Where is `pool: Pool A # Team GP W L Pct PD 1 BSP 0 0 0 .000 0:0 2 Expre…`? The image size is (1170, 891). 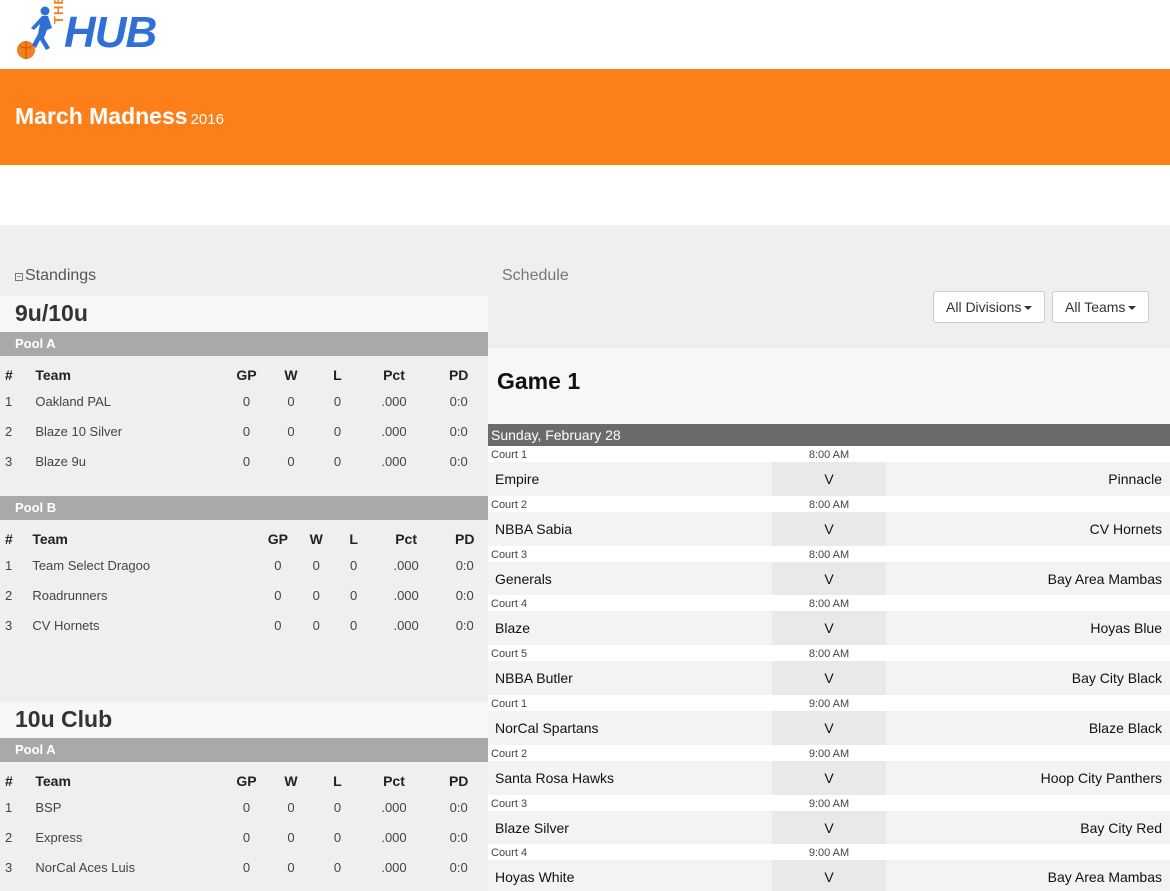
pool: Pool A # Team GP W L Pct PD 1 BSP 0 0 0 .000 0:0 2 Expre… is located at coordinates (244, 814).